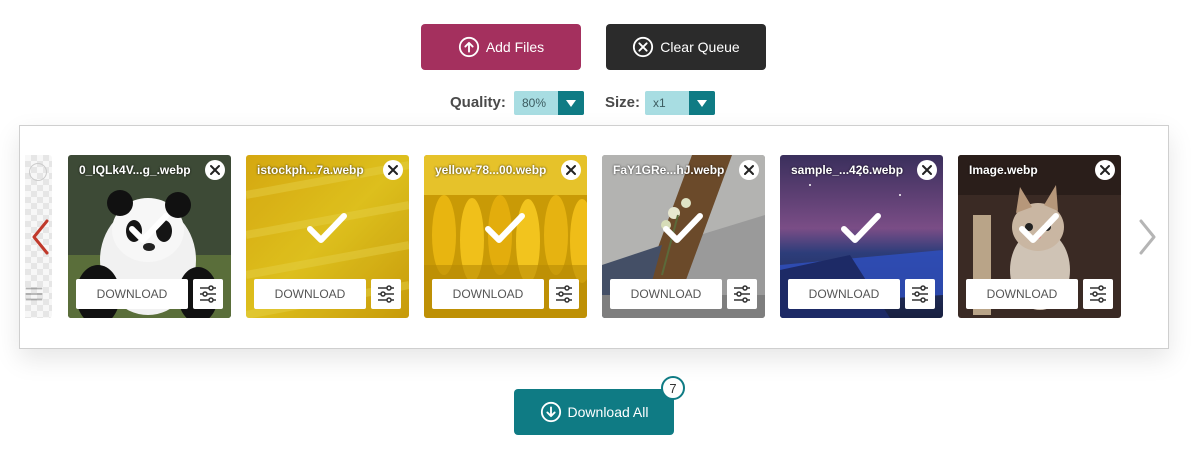 The width and height of the screenshot is (1191, 453). I want to click on file-name: istockph...7a.webp, so click(310, 170).